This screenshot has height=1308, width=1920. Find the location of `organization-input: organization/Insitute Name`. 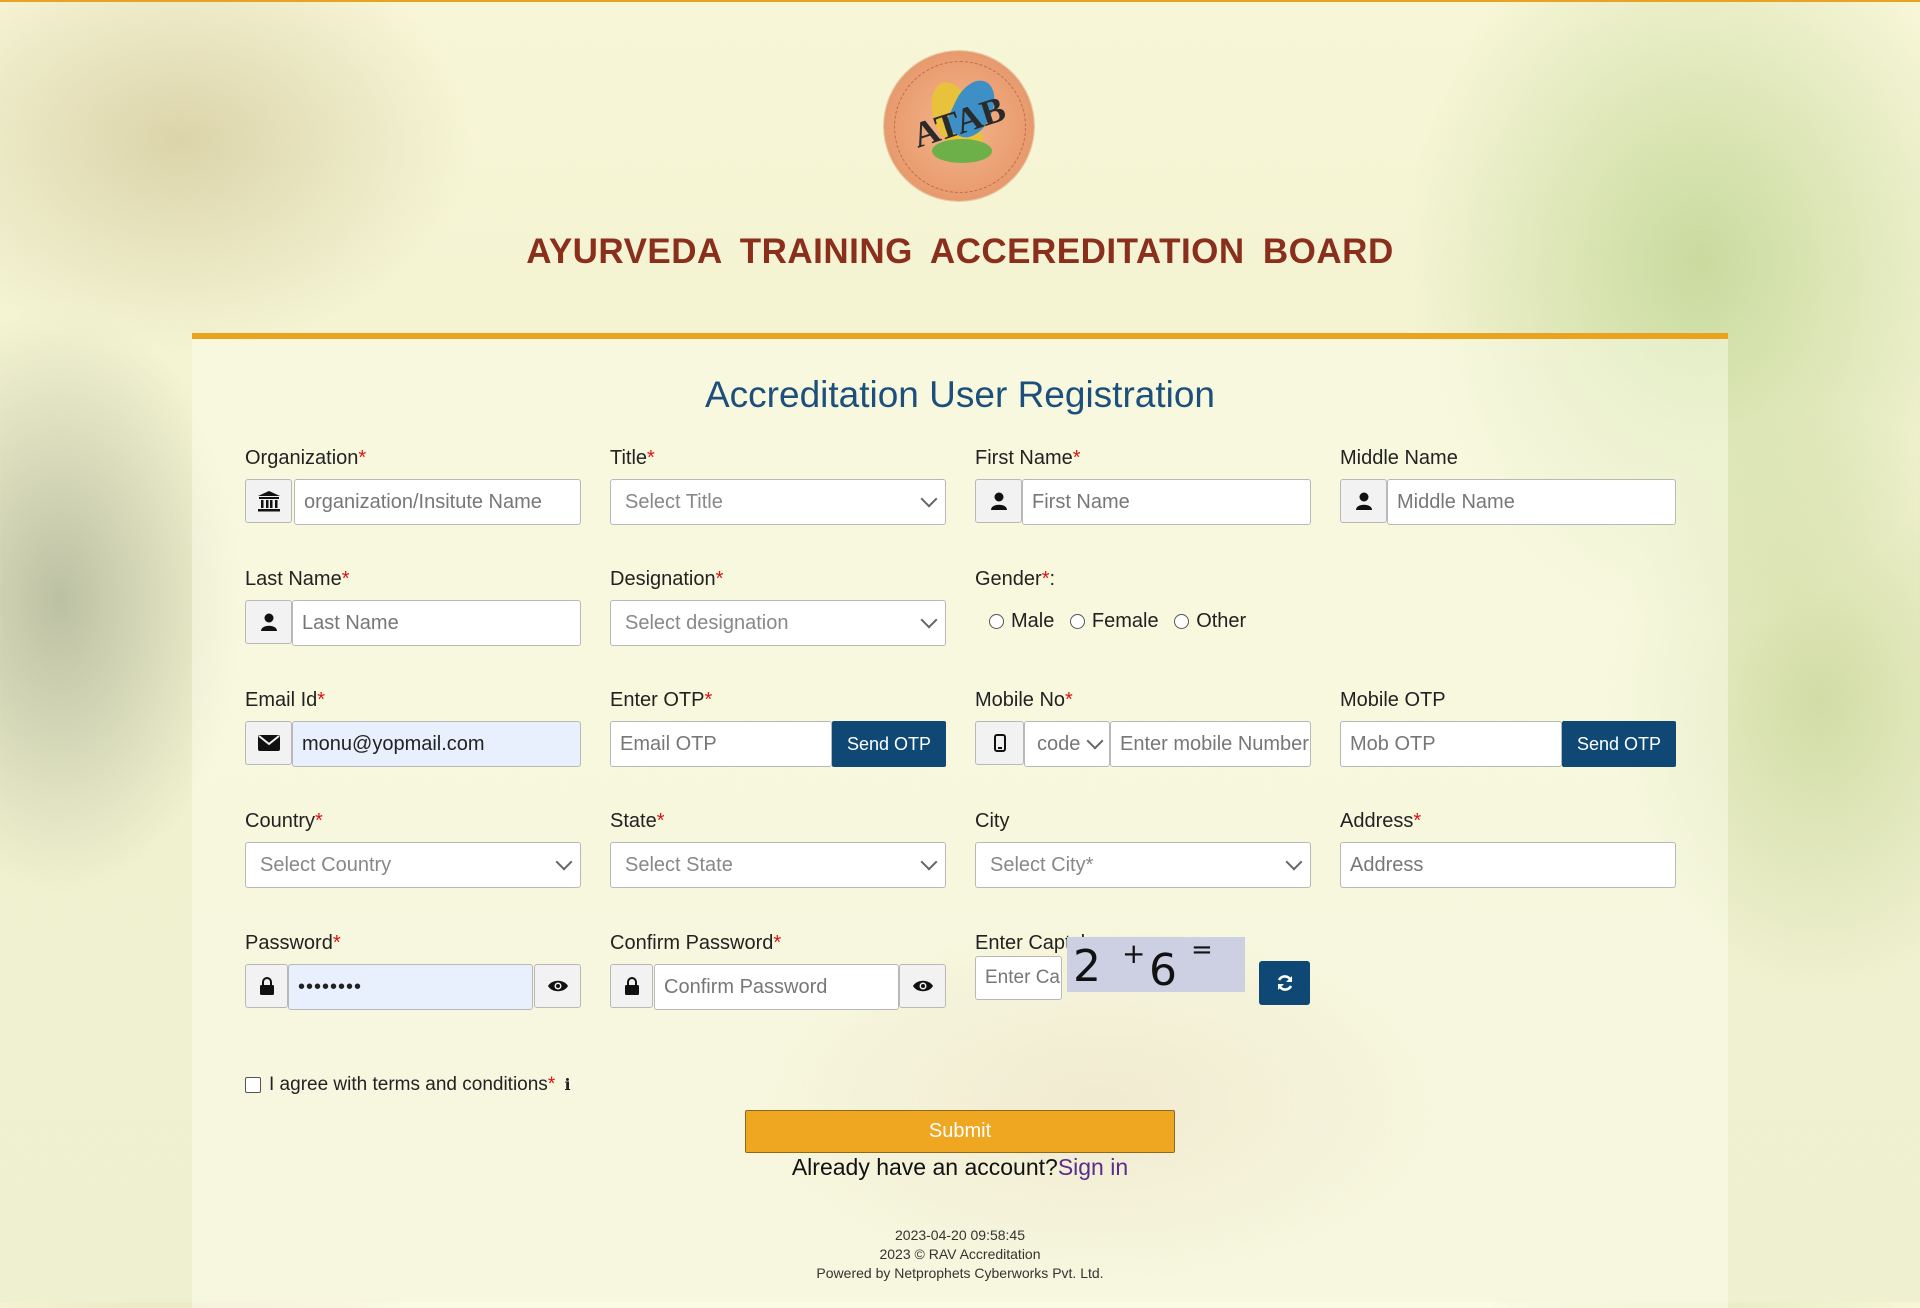

organization-input: organization/Insitute Name is located at coordinates (437, 502).